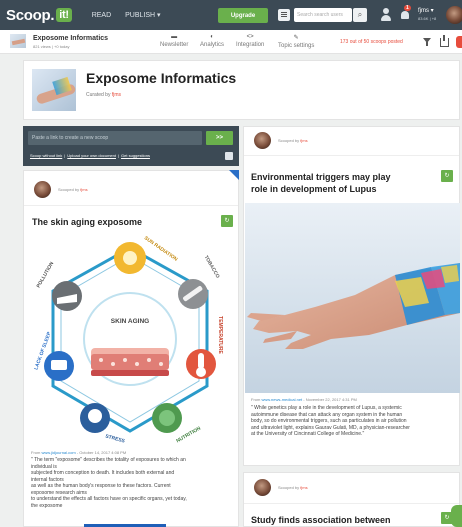  What do you see at coordinates (64, 15) in the screenshot?
I see `logo-it-badge: it!` at bounding box center [64, 15].